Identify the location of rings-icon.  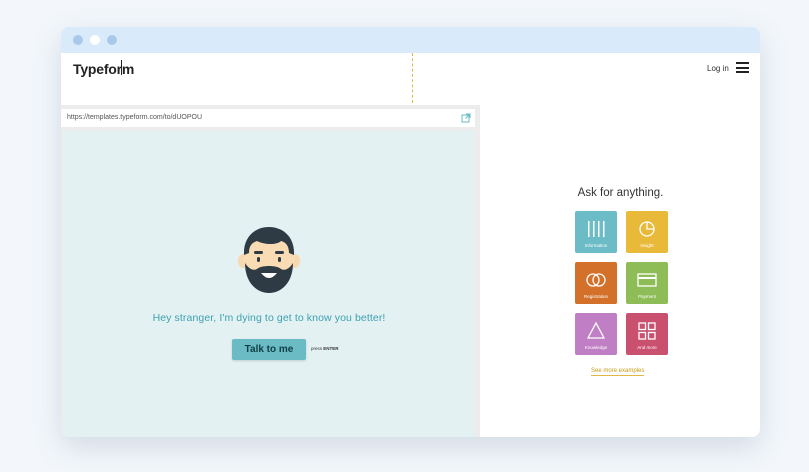
(596, 280).